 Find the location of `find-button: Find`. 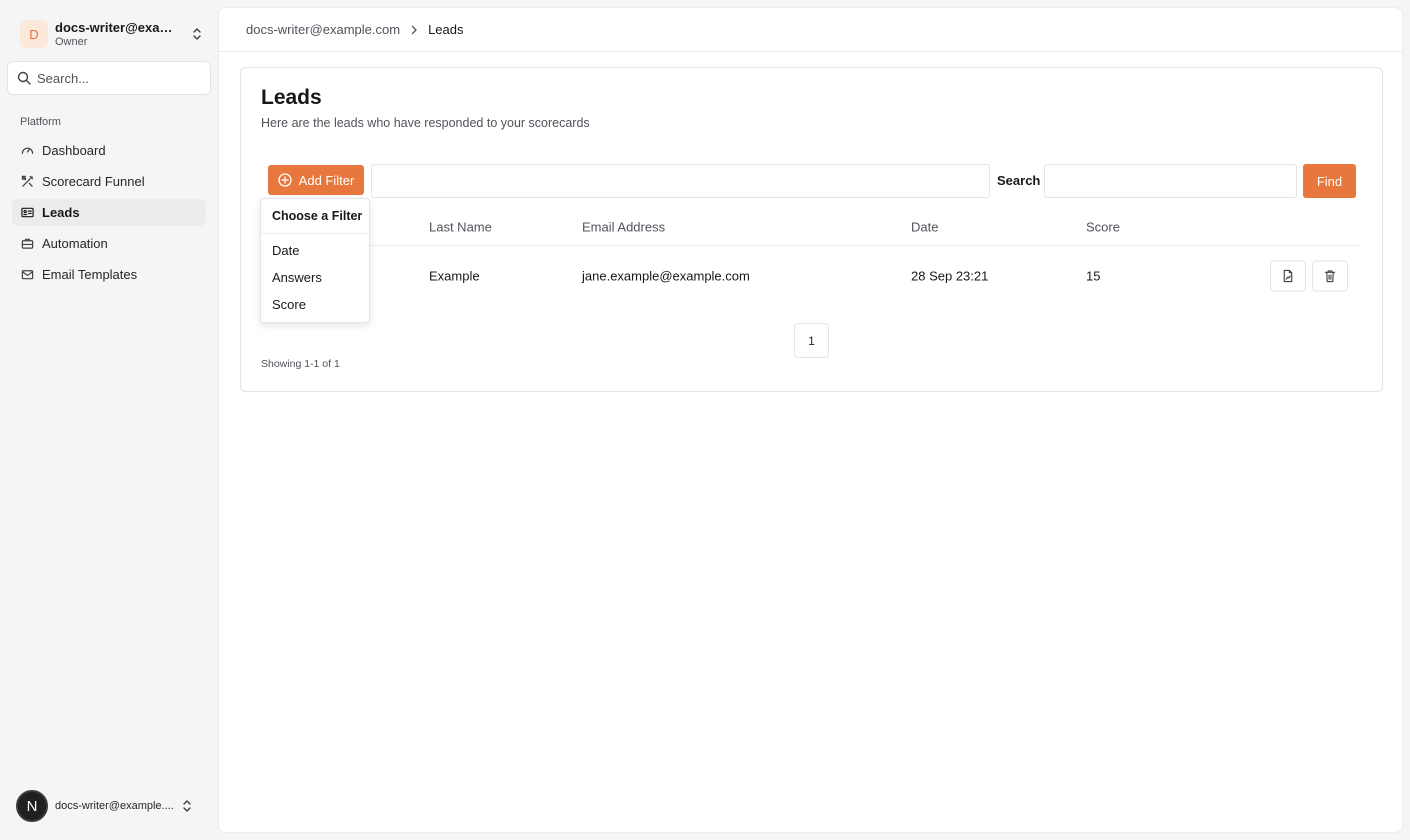

find-button: Find is located at coordinates (1329, 181).